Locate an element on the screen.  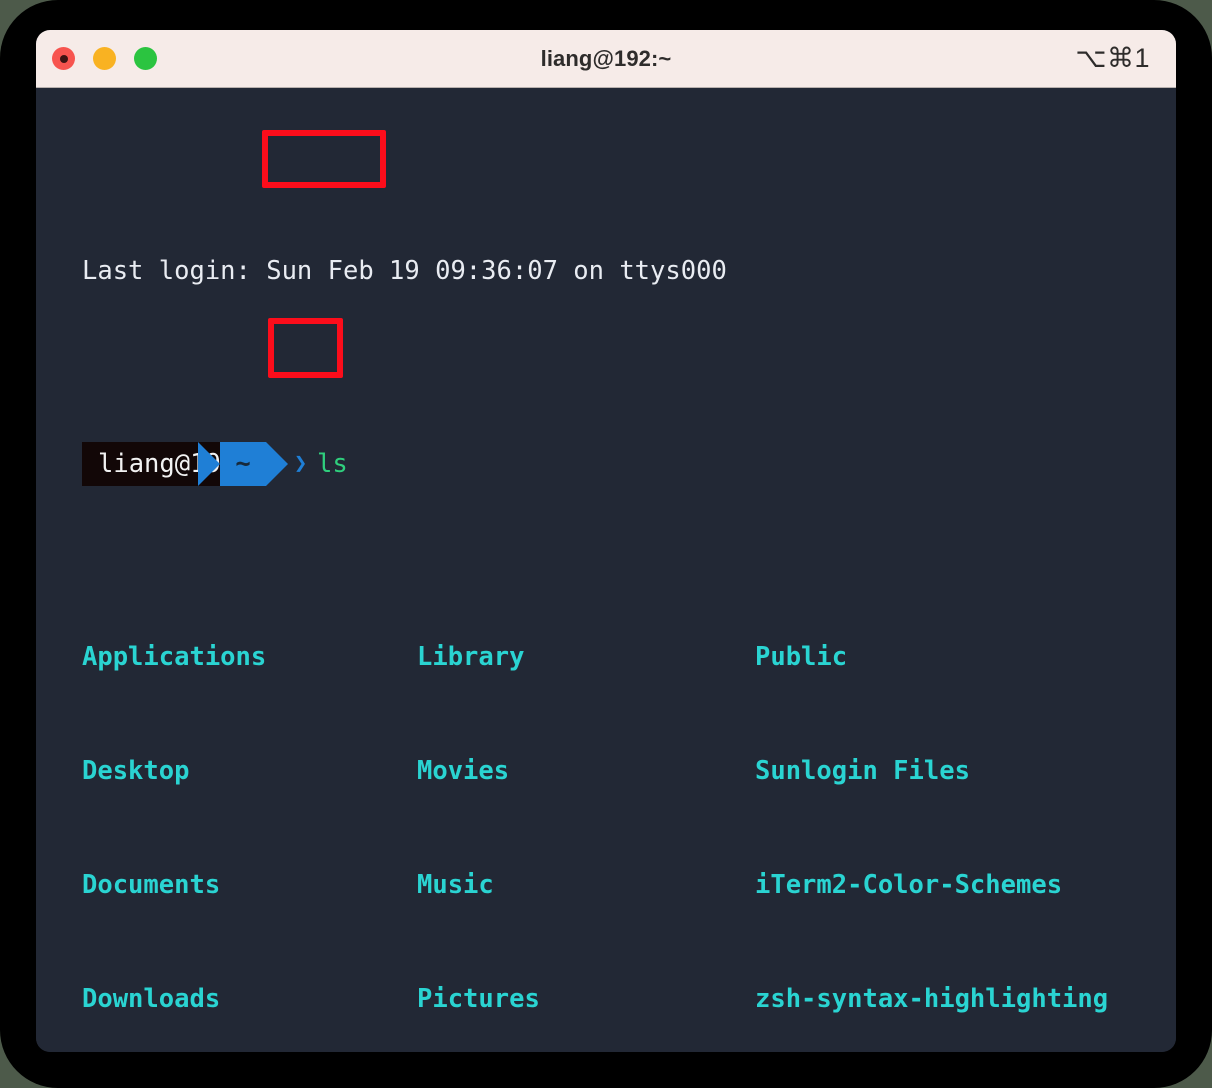
list-item: zsh-syntax-highlighting is located at coordinates (931, 999).